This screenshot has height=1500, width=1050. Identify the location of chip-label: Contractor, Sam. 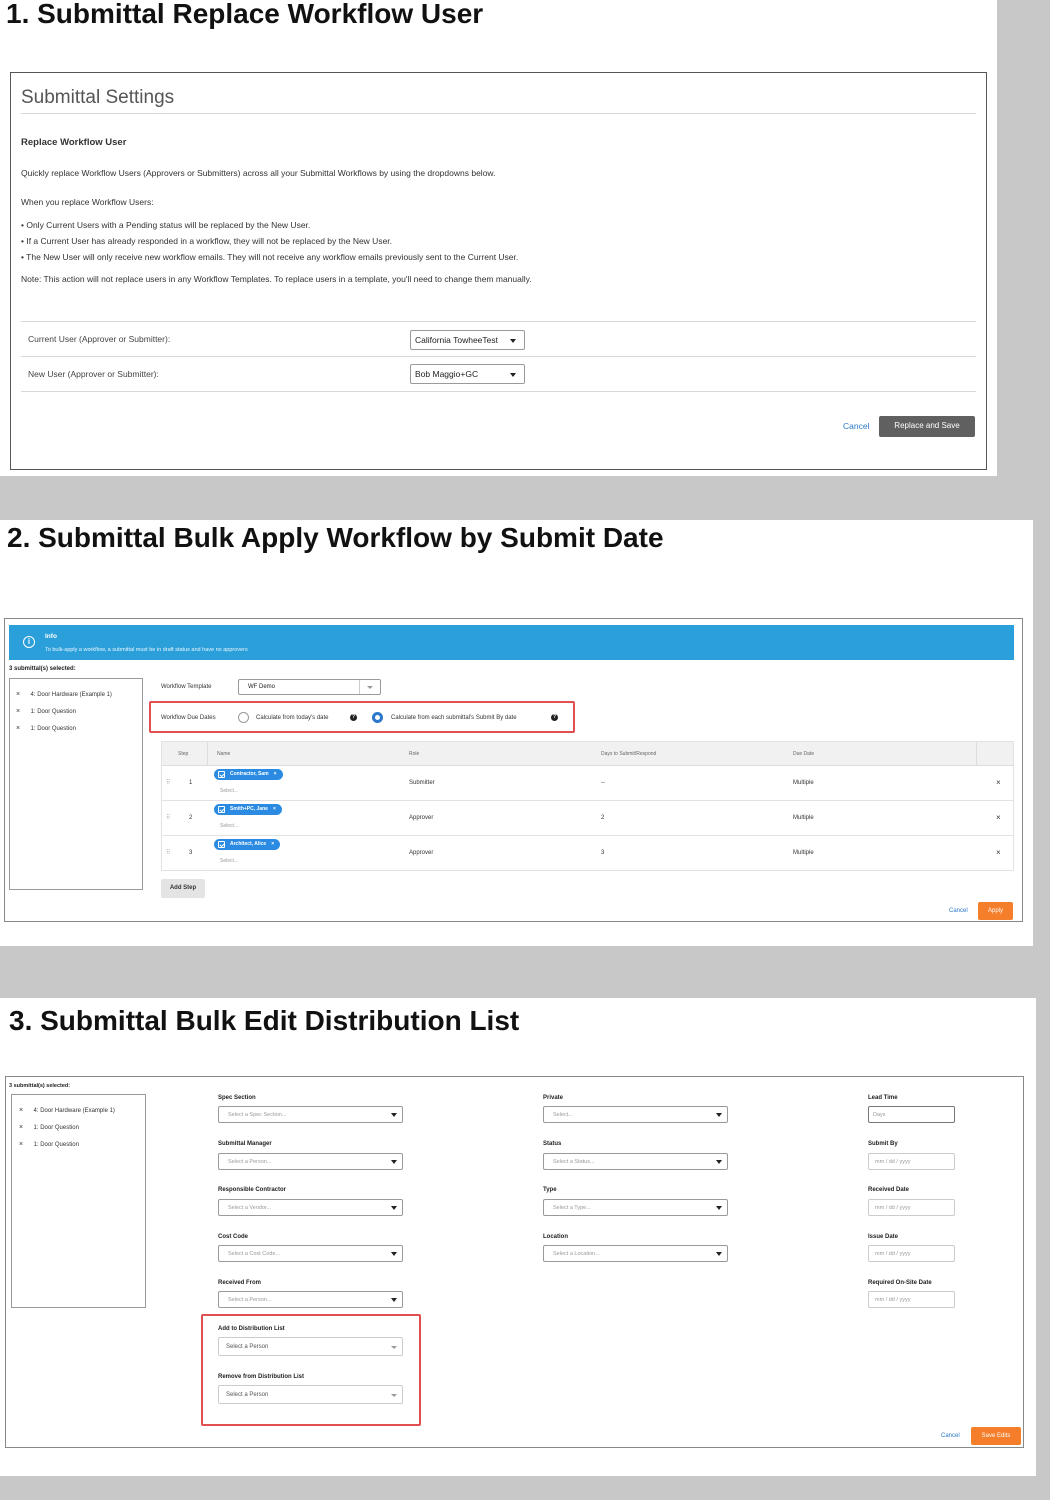
(249, 774).